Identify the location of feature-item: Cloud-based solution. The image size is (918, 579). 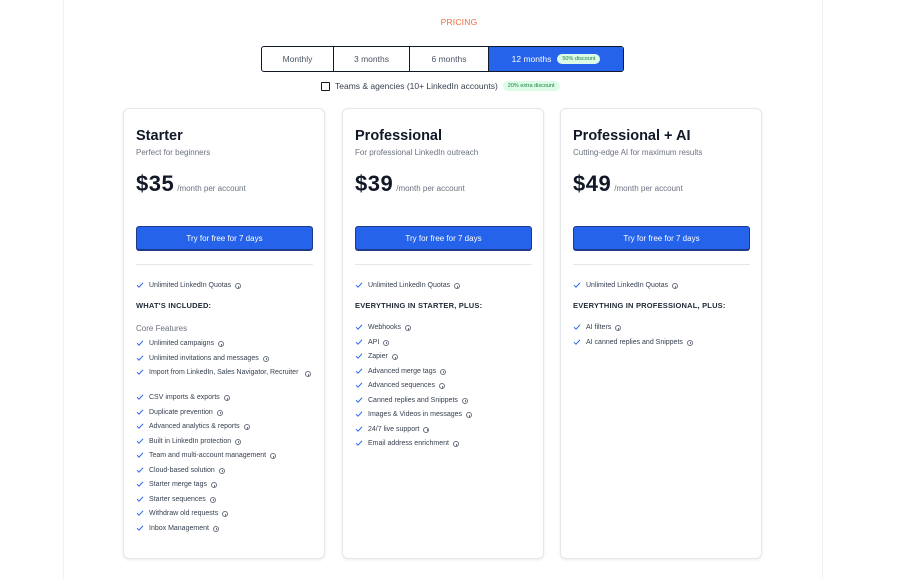
(180, 471).